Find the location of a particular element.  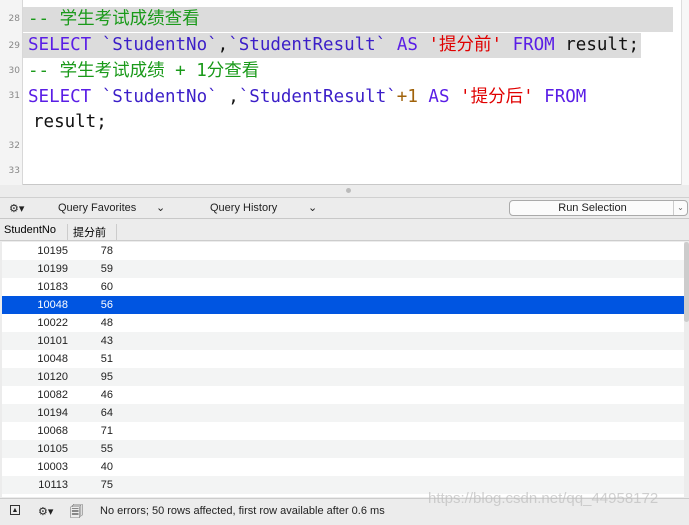

query-history-label: Query History is located at coordinates (244, 208).